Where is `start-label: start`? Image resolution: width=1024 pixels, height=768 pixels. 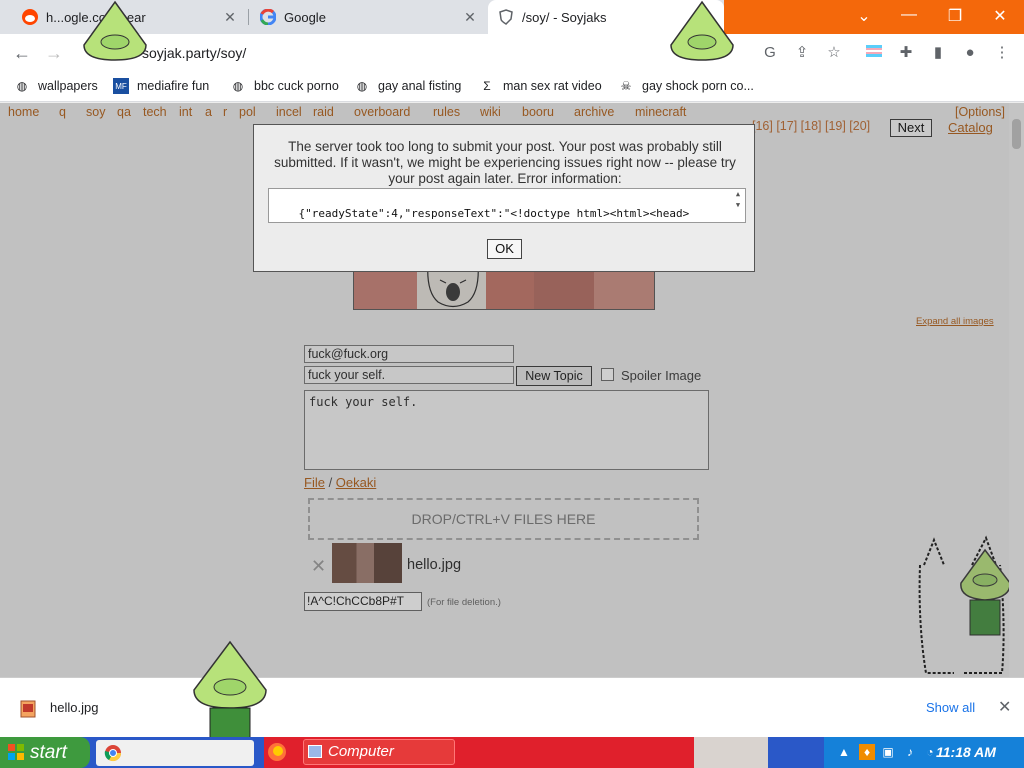
start-label: start is located at coordinates (48, 752).